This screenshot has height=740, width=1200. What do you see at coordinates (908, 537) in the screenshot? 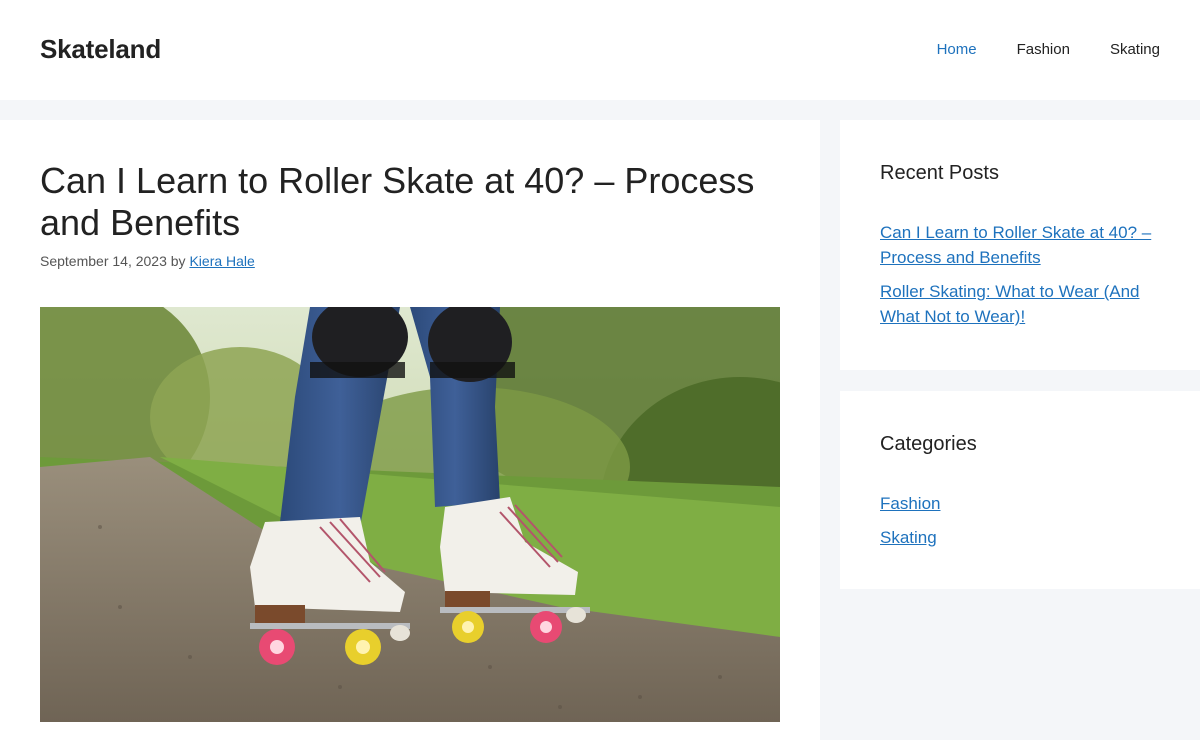
I see `category-link-skating: Skating` at bounding box center [908, 537].